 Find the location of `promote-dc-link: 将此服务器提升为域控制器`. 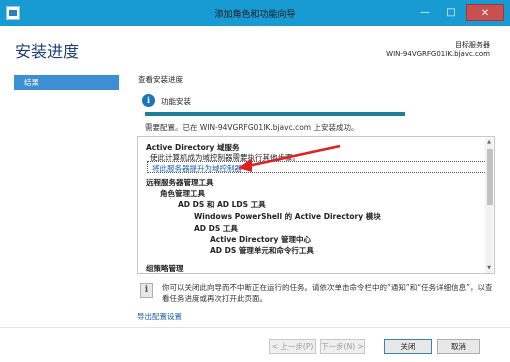

promote-dc-link: 将此服务器提升为域控制器 is located at coordinates (197, 168).